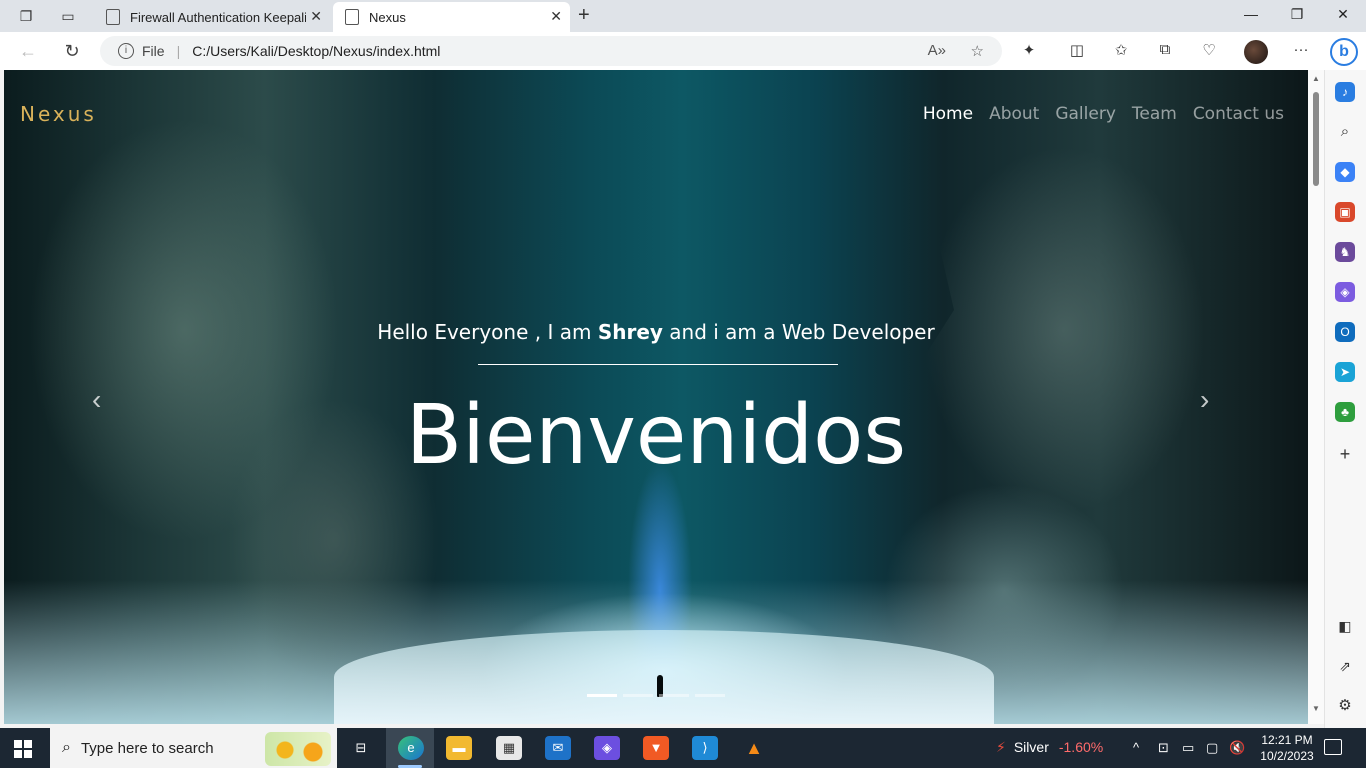 The height and width of the screenshot is (768, 1366). What do you see at coordinates (1029, 51) in the screenshot?
I see `extensions-icon: ✦` at bounding box center [1029, 51].